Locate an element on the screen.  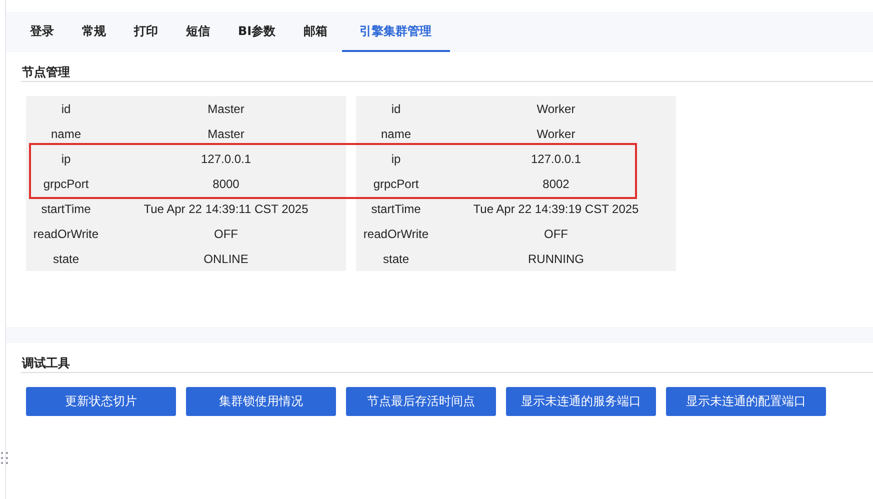
section-title: 节点管理 is located at coordinates (46, 72).